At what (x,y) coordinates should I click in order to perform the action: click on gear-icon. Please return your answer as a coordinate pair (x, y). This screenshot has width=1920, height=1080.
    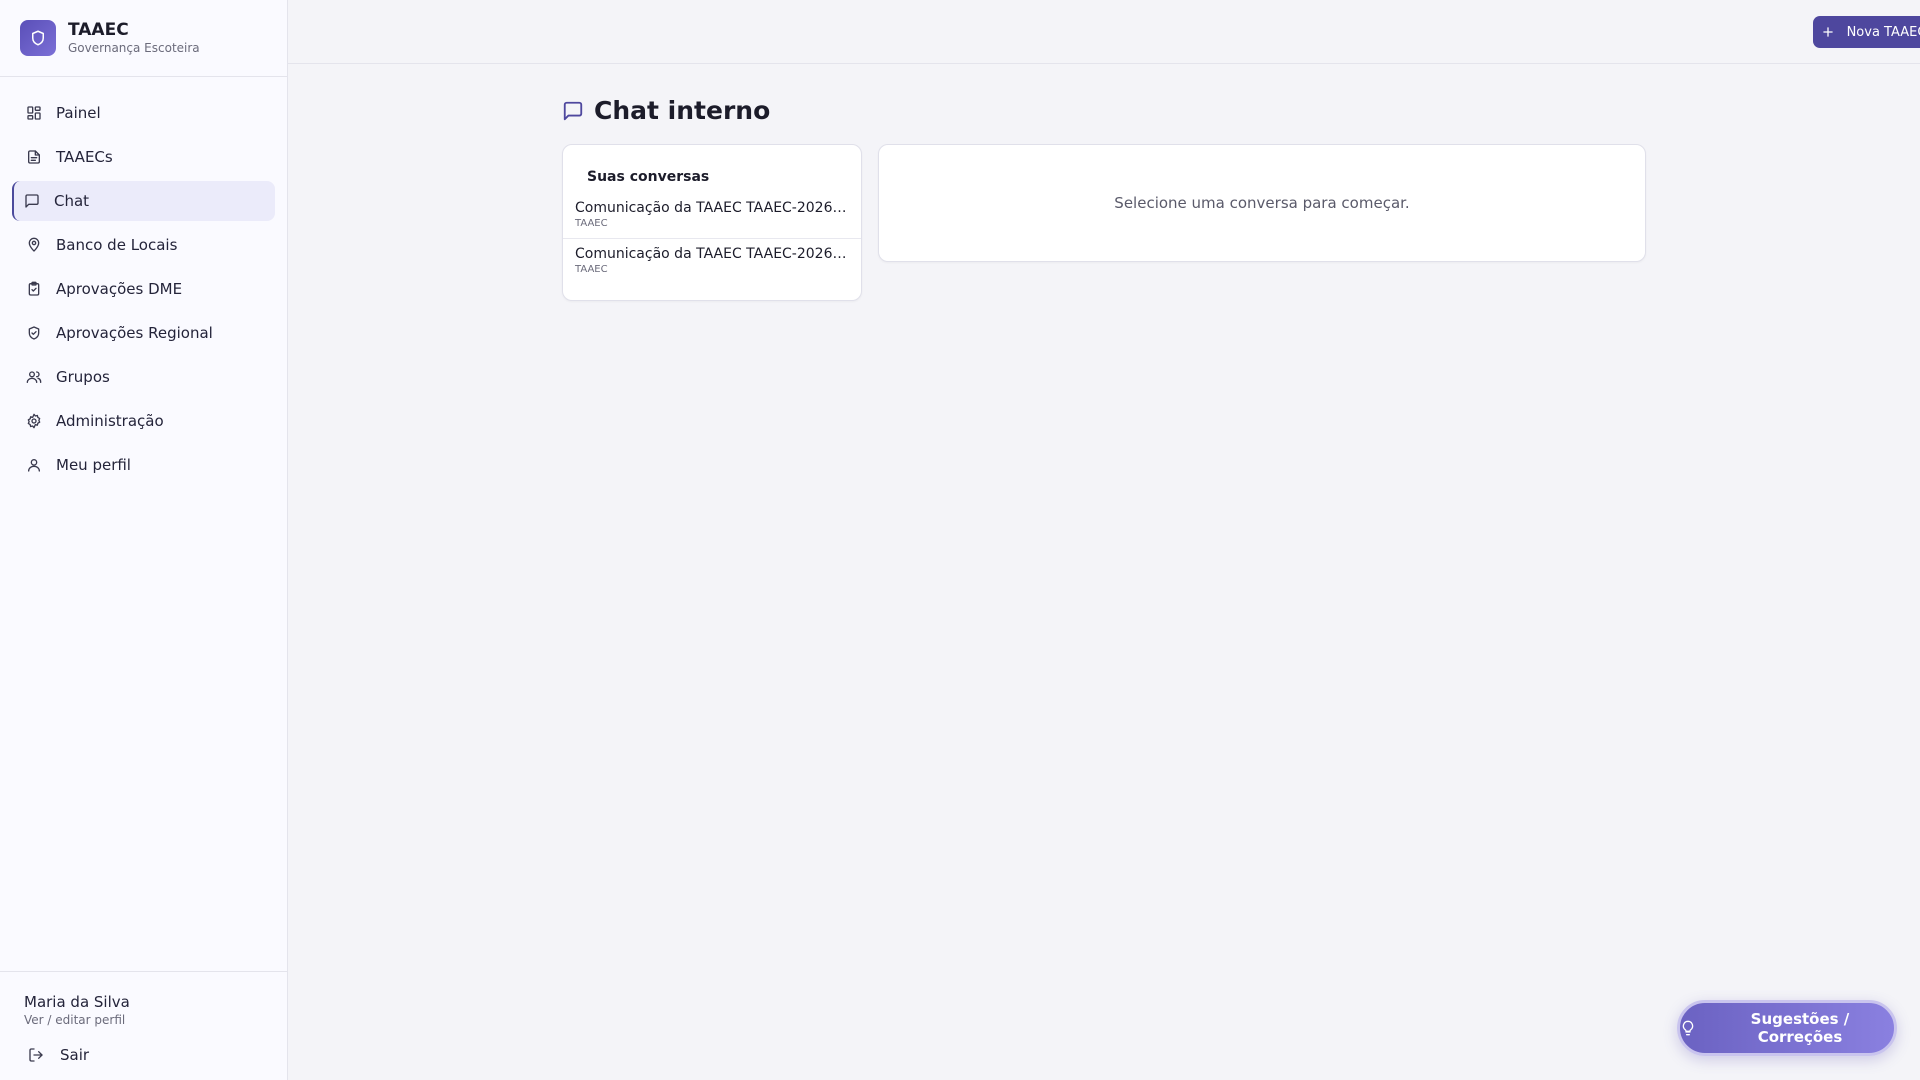
    Looking at the image, I should click on (34, 421).